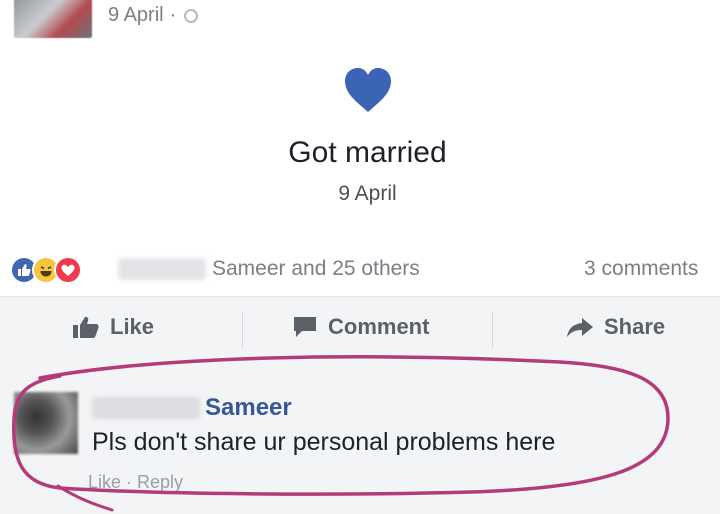 The height and width of the screenshot is (514, 720). Describe the element at coordinates (580, 327) in the screenshot. I see `share-arrow-icon` at that location.